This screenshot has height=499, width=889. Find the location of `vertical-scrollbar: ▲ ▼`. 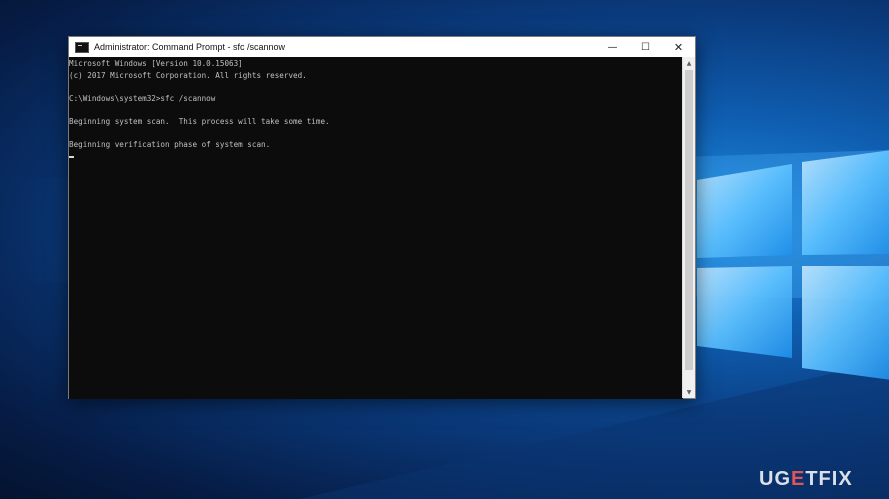

vertical-scrollbar: ▲ ▼ is located at coordinates (688, 227).